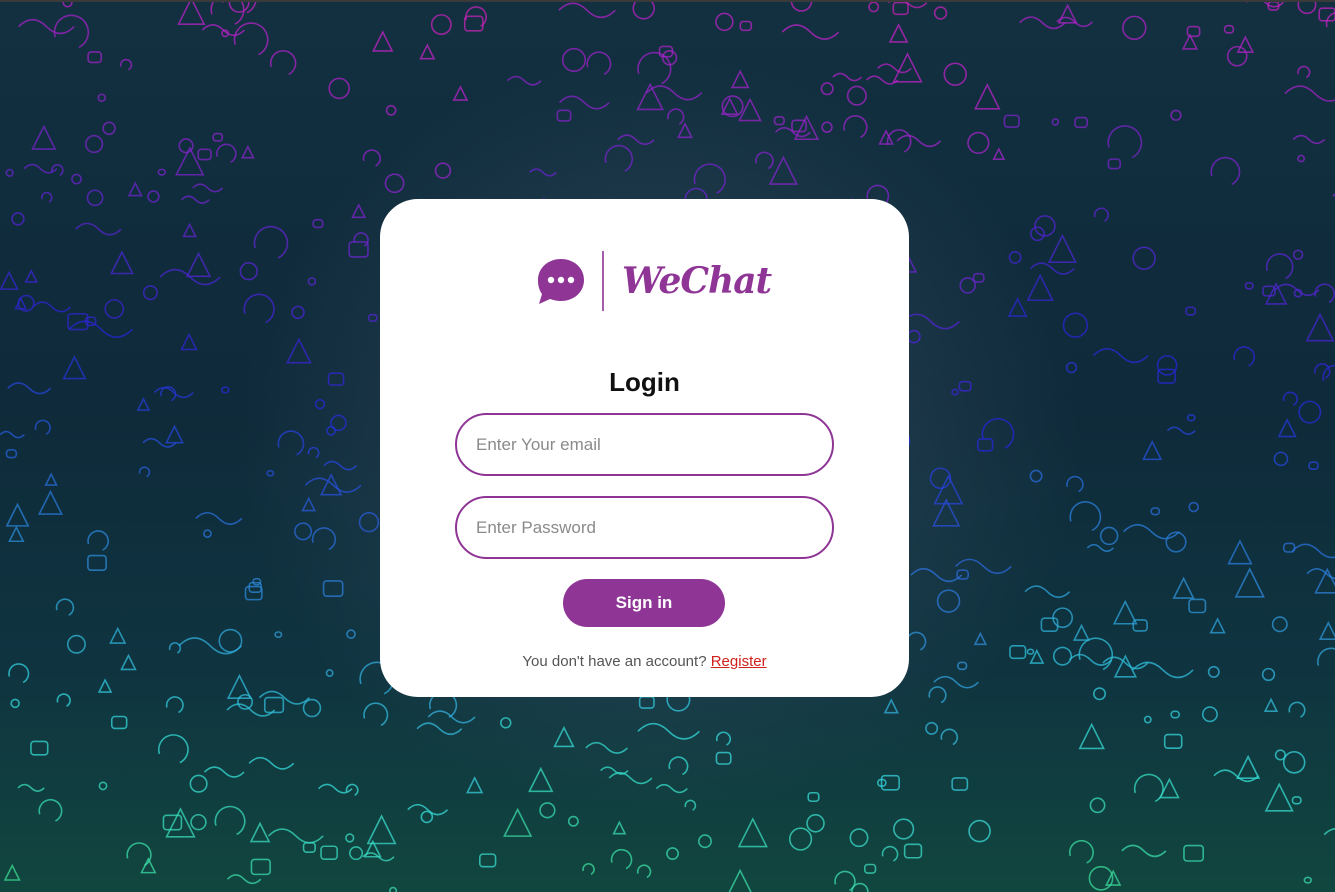 The image size is (1335, 892). What do you see at coordinates (644, 603) in the screenshot?
I see `sign-in-button: Sign in` at bounding box center [644, 603].